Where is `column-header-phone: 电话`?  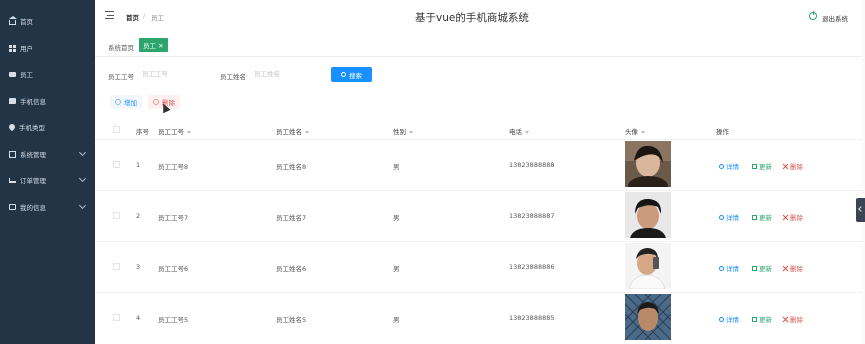
column-header-phone: 电话 is located at coordinates (519, 131).